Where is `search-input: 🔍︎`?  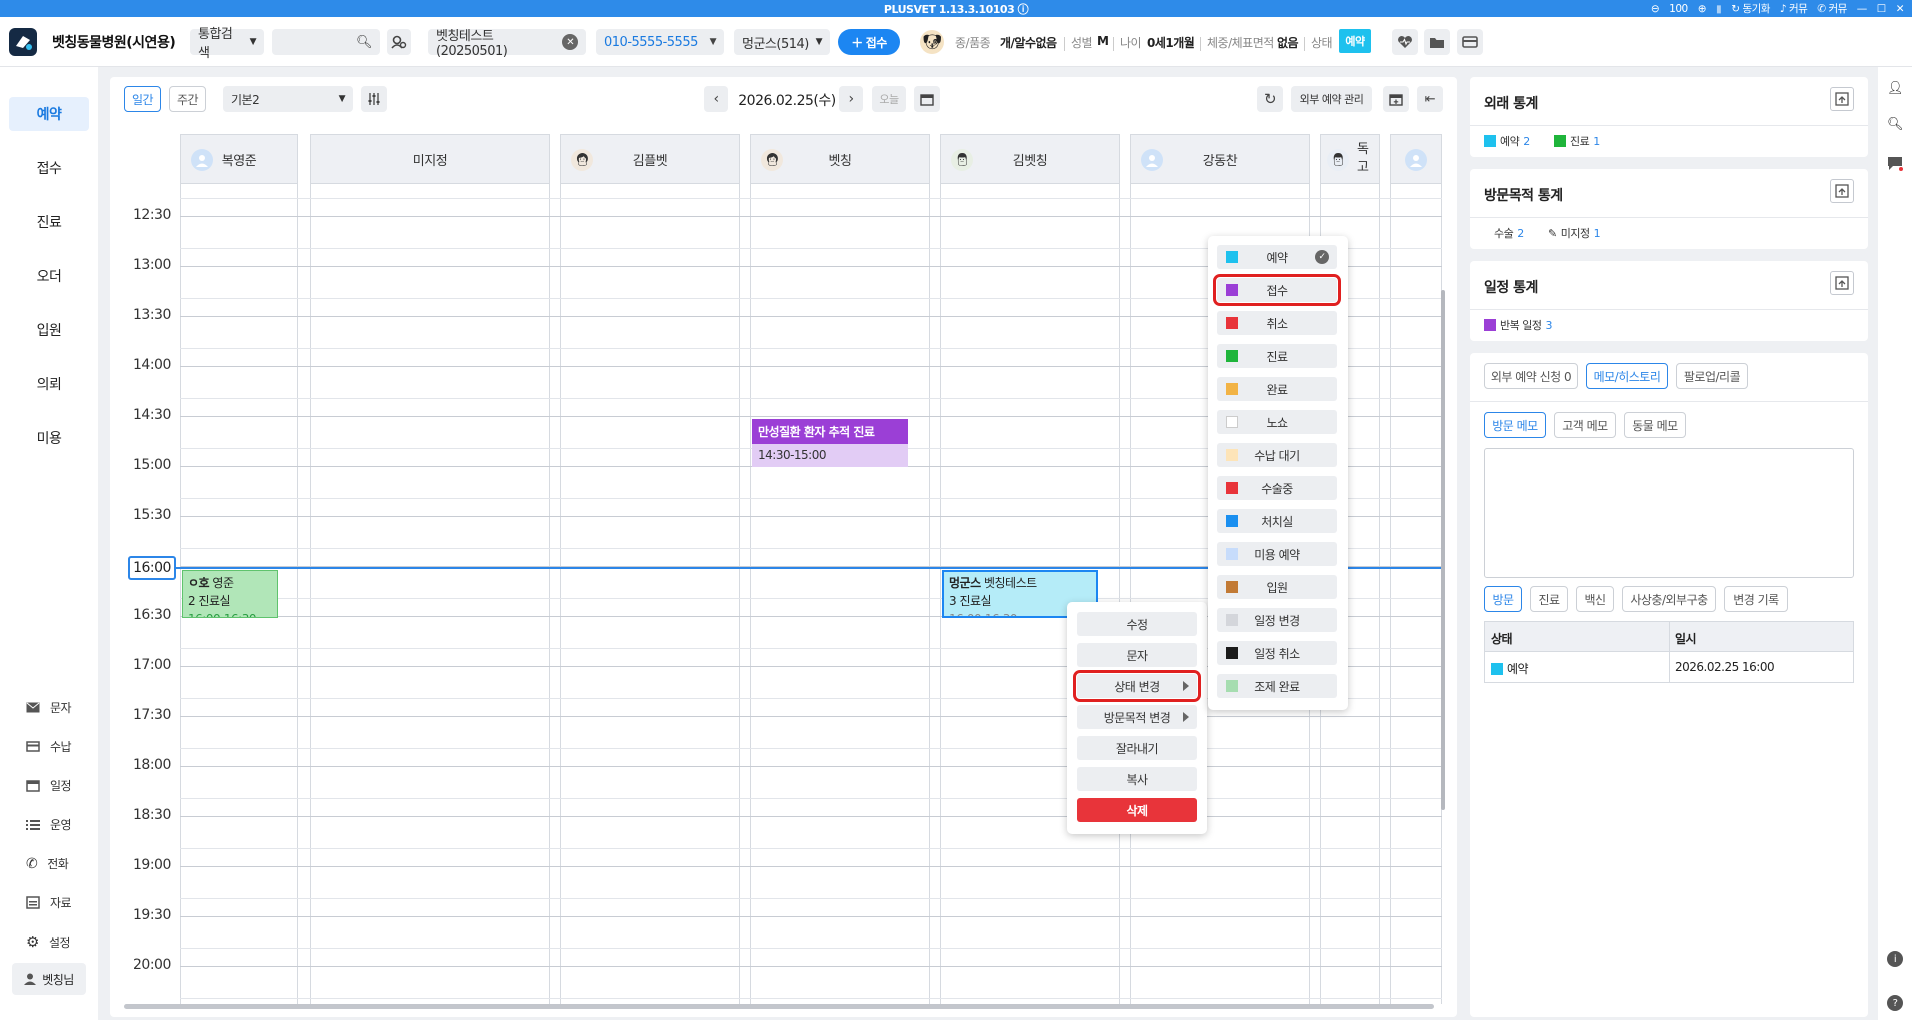
search-input: 🔍︎ is located at coordinates (326, 42).